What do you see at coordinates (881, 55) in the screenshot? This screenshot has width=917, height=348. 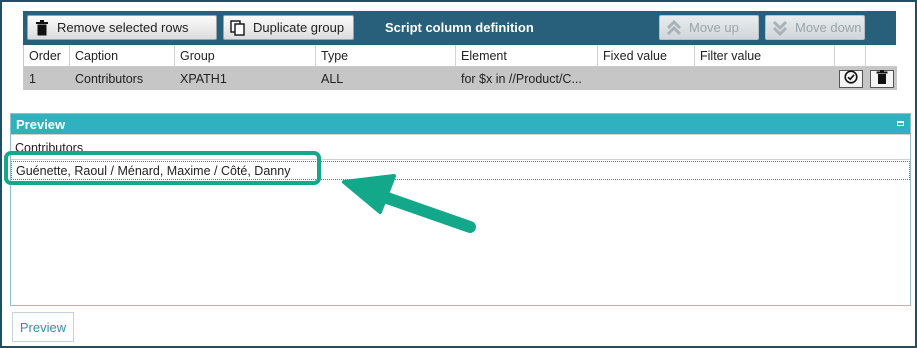 I see `col-header-delete` at bounding box center [881, 55].